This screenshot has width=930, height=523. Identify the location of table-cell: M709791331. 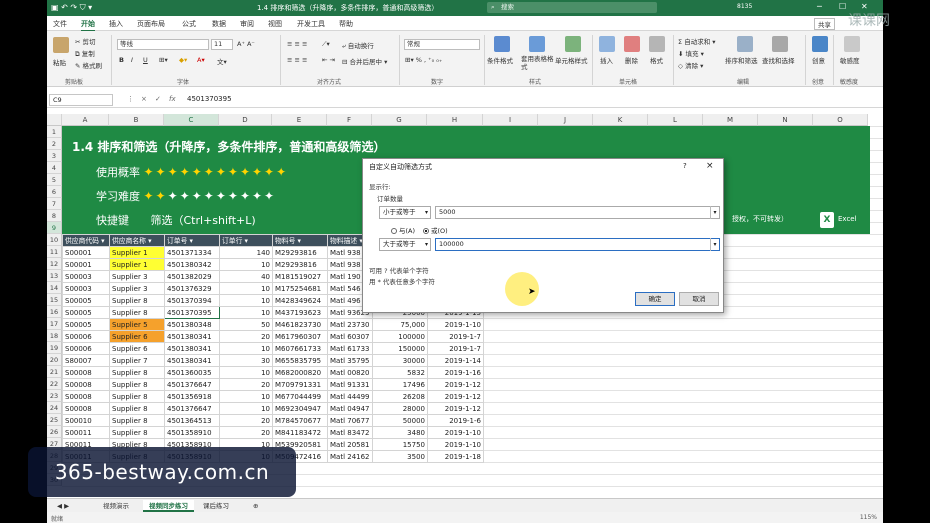
(300, 384).